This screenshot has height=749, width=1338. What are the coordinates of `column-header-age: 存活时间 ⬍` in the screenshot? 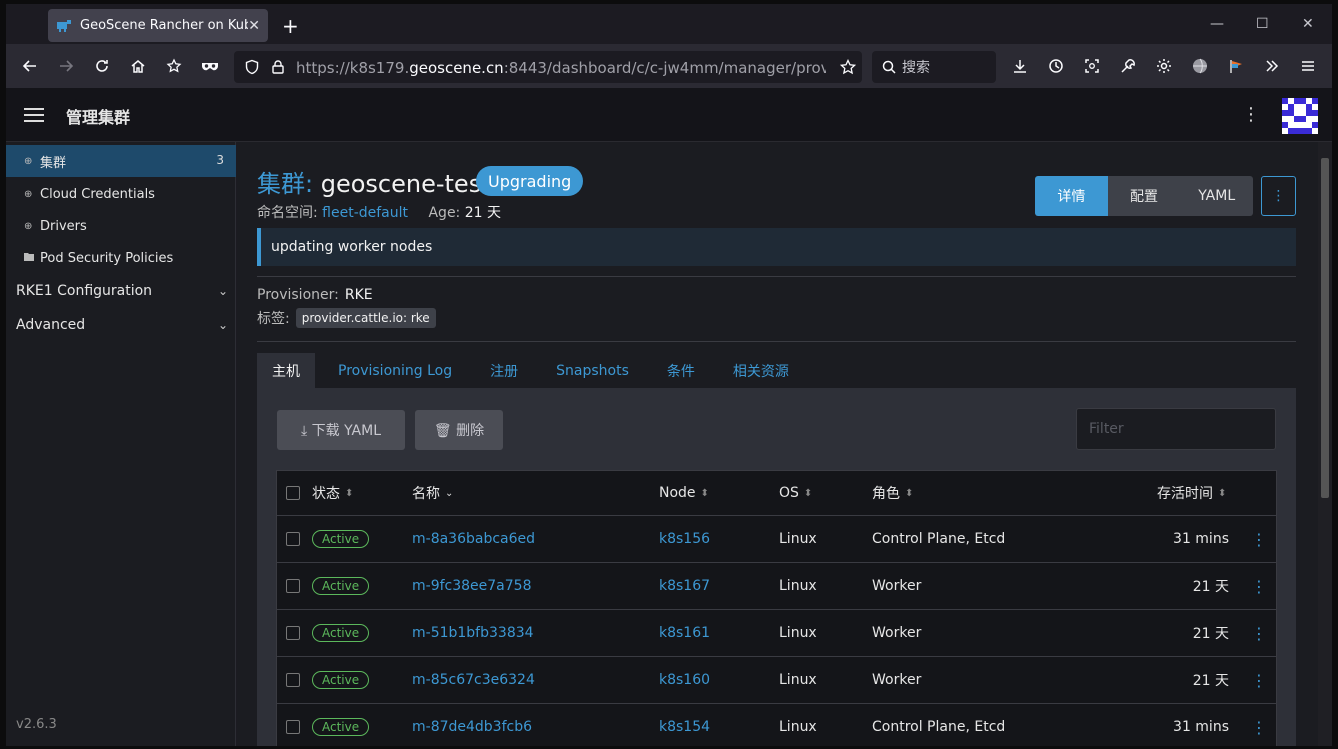 It's located at (1191, 493).